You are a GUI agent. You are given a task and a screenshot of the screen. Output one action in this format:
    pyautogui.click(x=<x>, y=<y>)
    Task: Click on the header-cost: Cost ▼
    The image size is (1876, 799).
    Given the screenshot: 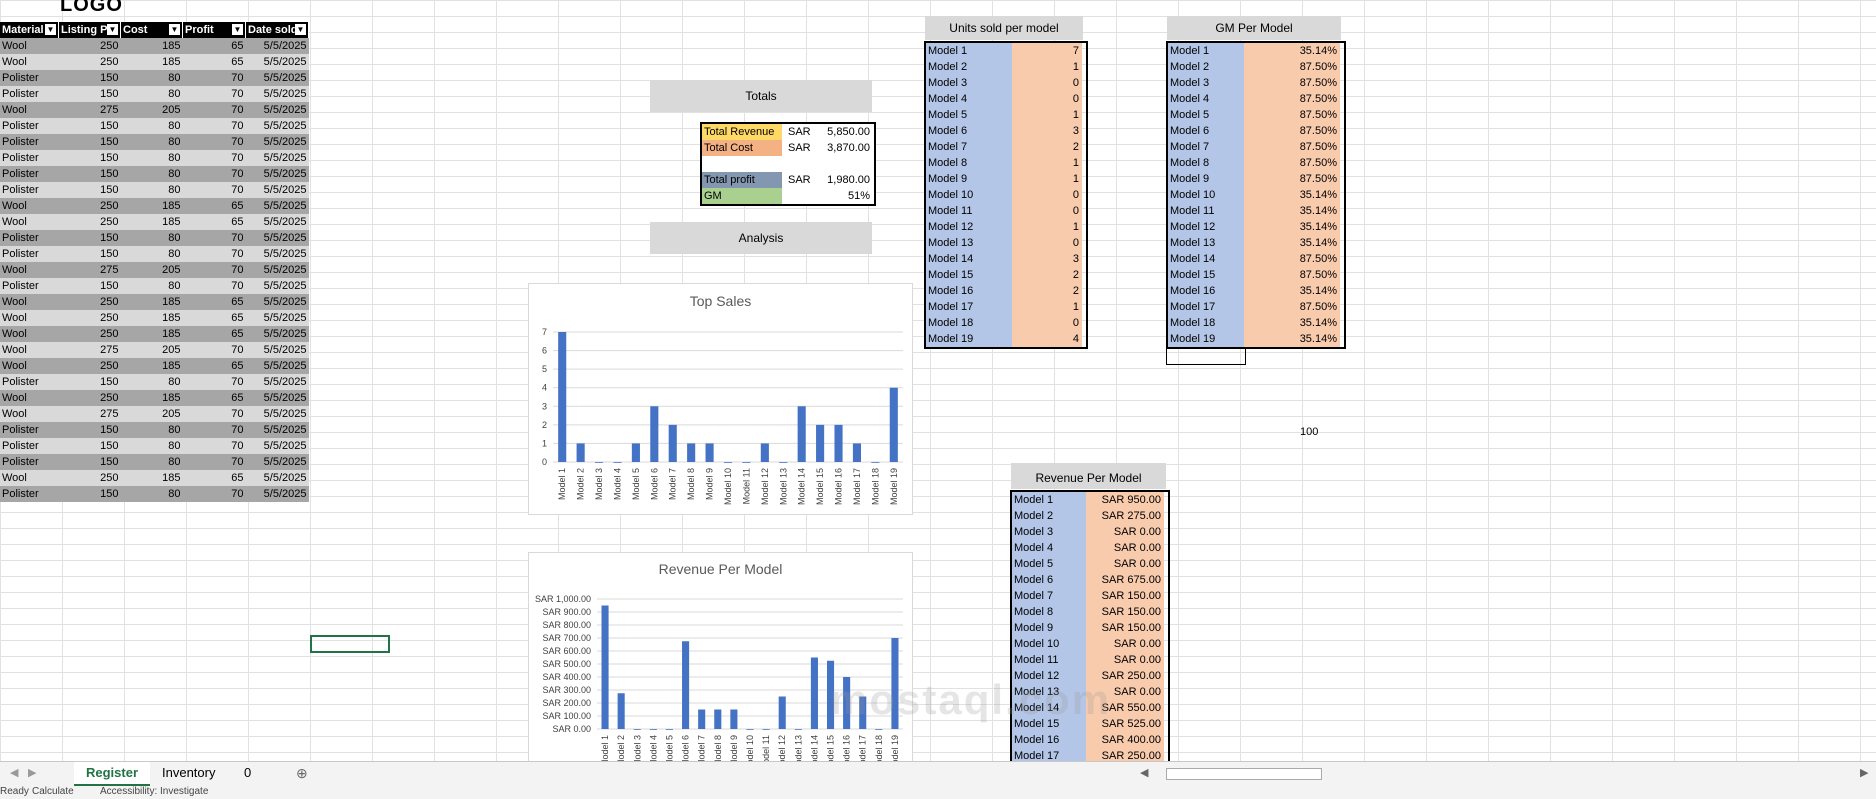 What is the action you would take?
    pyautogui.click(x=151, y=30)
    